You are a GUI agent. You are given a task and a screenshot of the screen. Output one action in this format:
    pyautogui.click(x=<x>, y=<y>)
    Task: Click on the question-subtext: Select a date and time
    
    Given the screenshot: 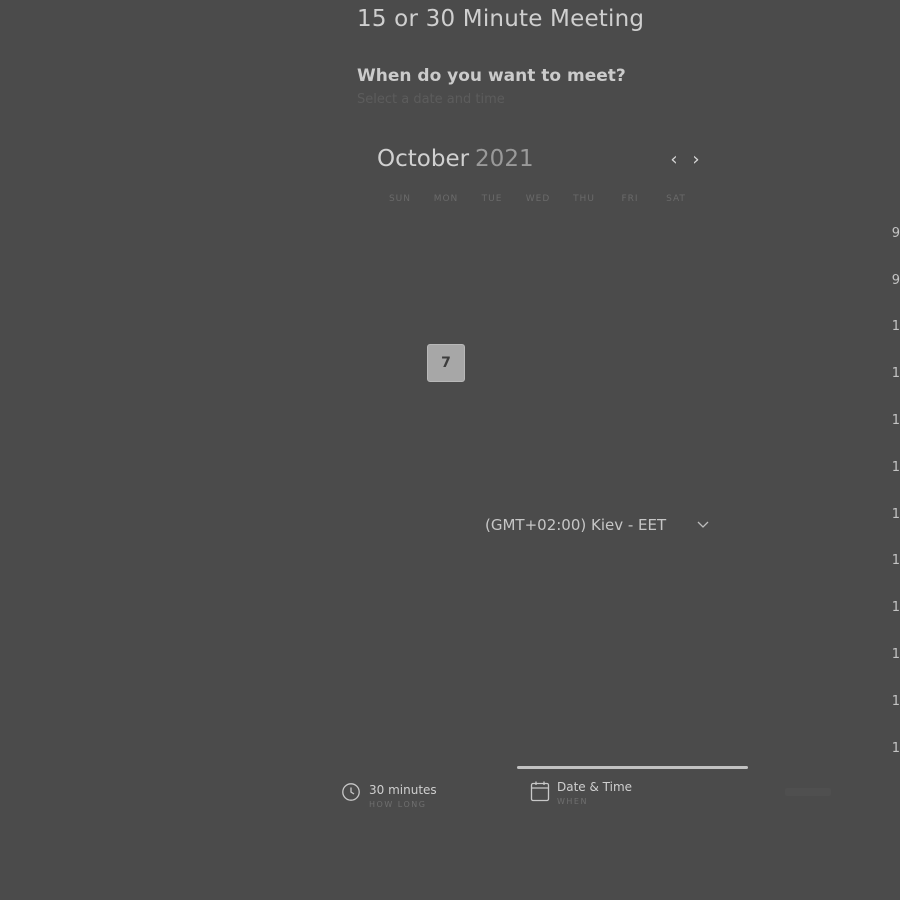 What is the action you would take?
    pyautogui.click(x=431, y=99)
    